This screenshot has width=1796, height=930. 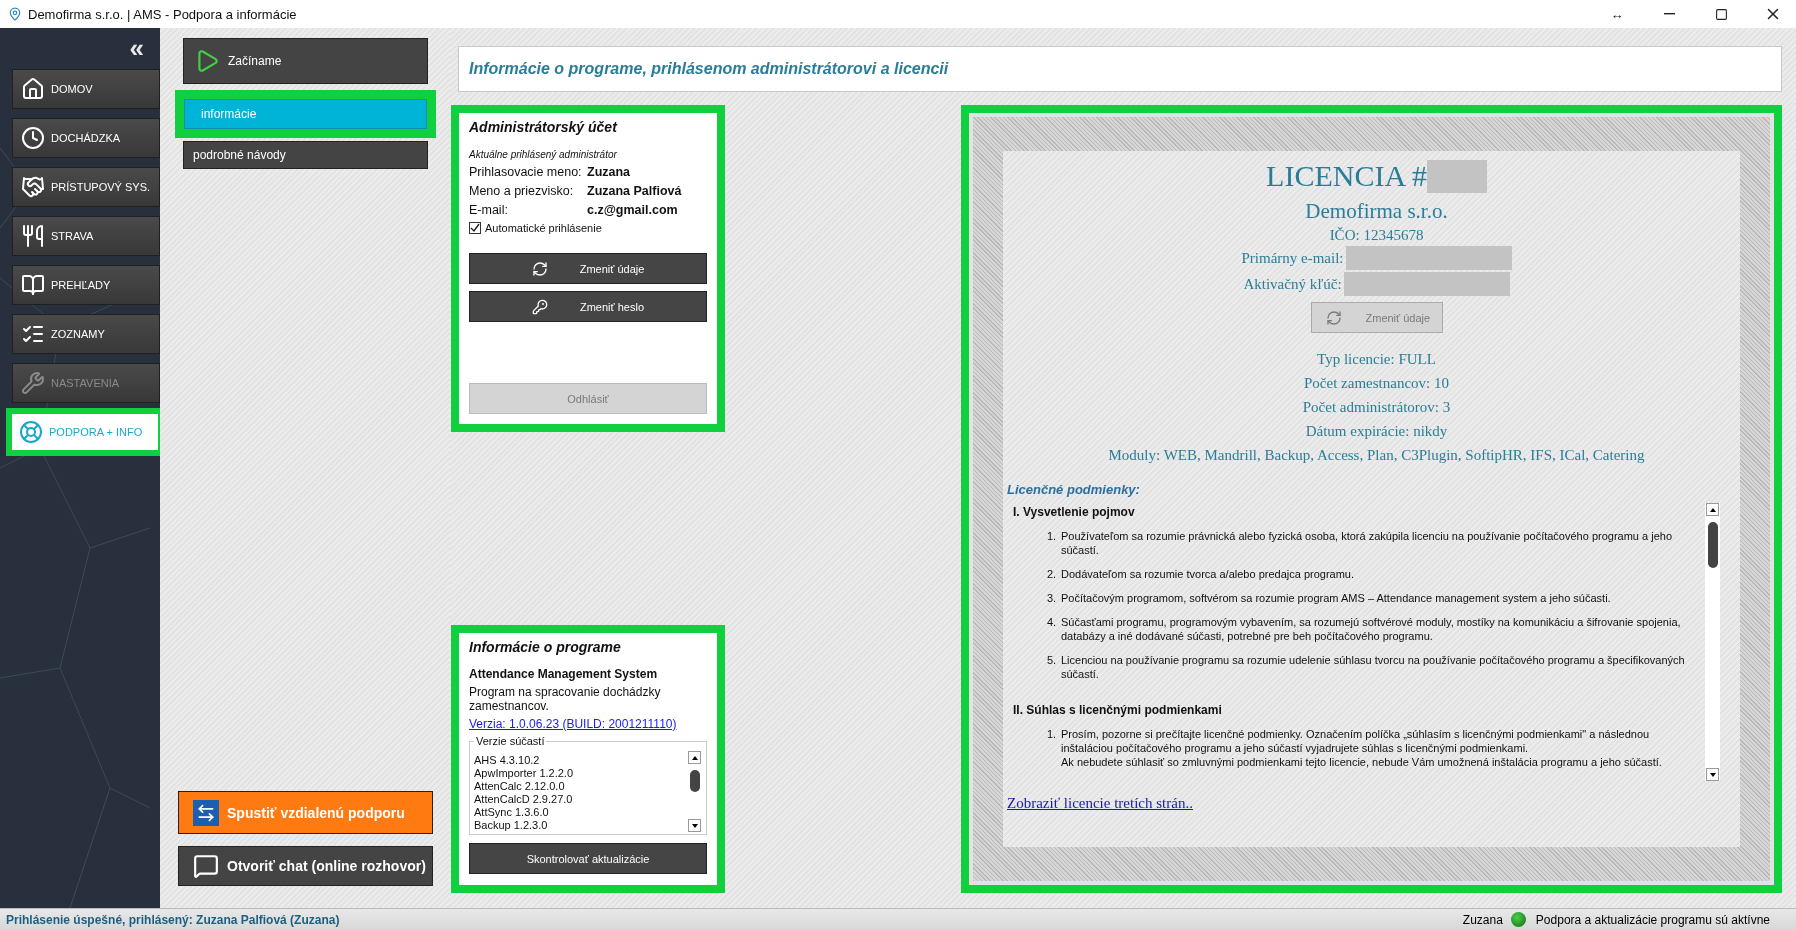 What do you see at coordinates (634, 191) in the screenshot?
I see `field-value: Zuzana Palfiová` at bounding box center [634, 191].